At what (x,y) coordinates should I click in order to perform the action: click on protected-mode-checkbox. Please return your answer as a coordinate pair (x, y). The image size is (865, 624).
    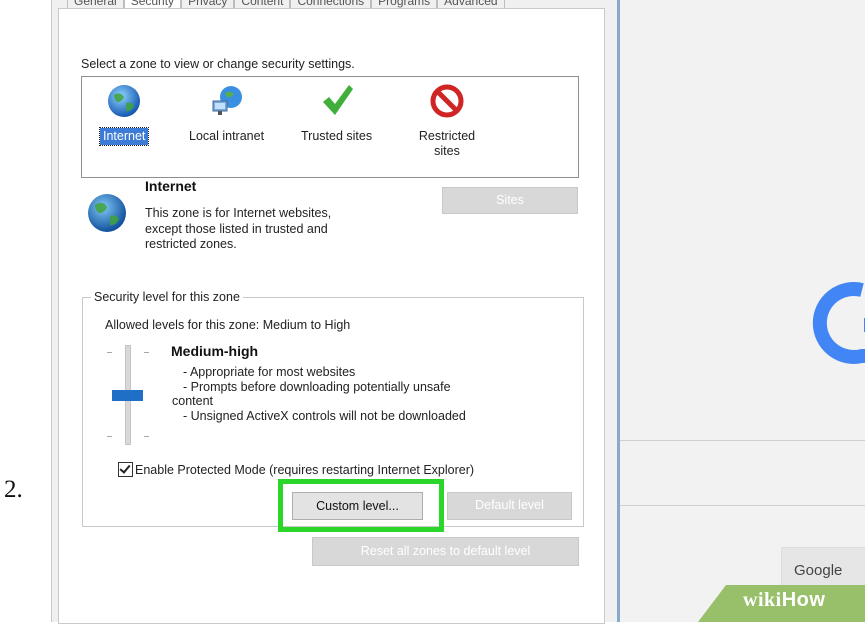
    Looking at the image, I should click on (125, 469).